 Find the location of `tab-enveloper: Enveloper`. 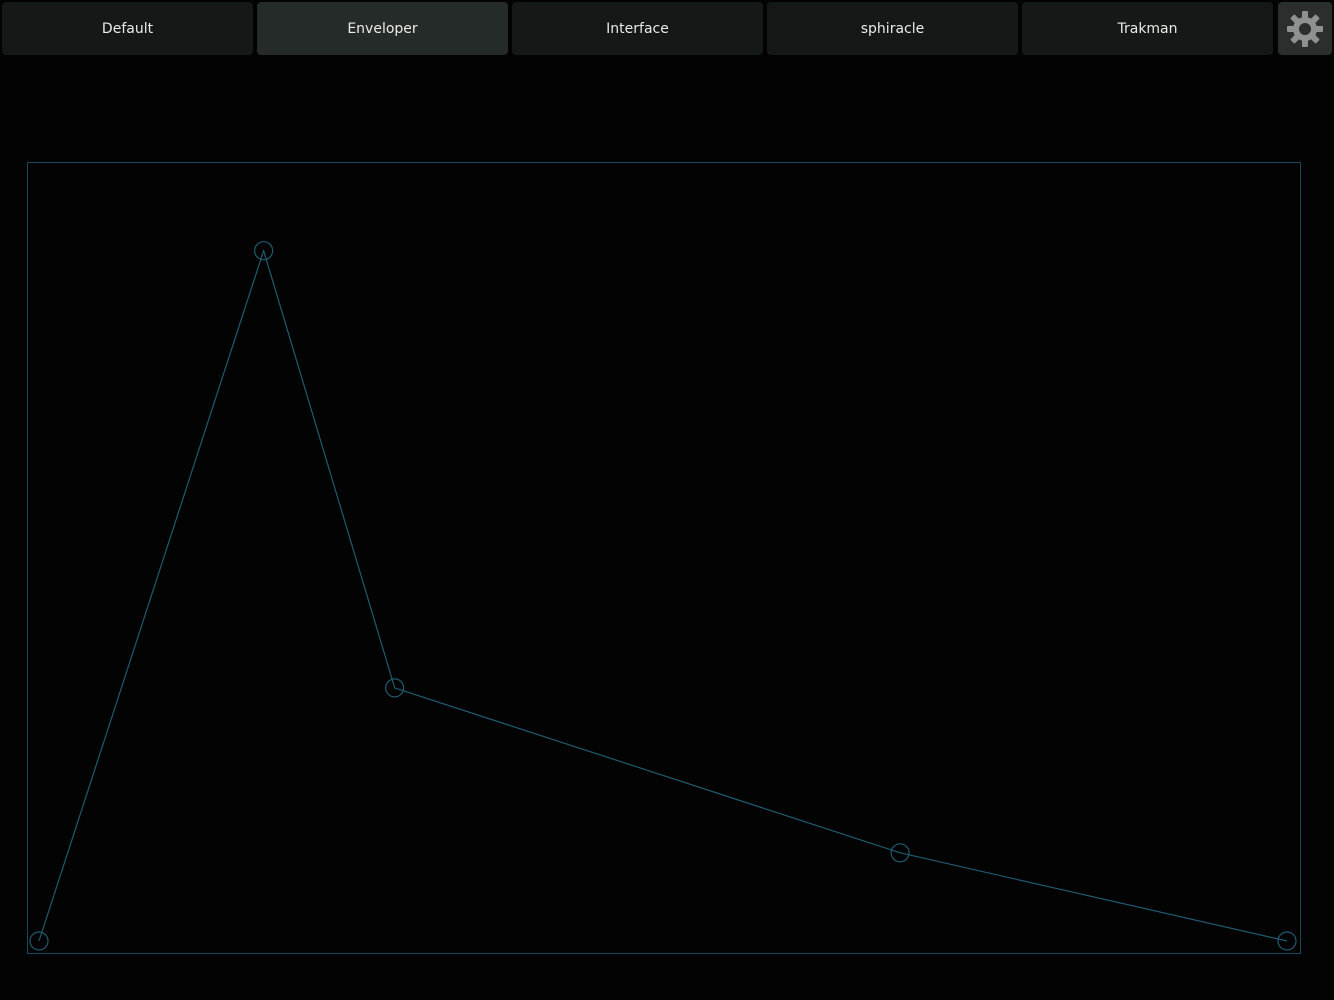

tab-enveloper: Enveloper is located at coordinates (382, 28).